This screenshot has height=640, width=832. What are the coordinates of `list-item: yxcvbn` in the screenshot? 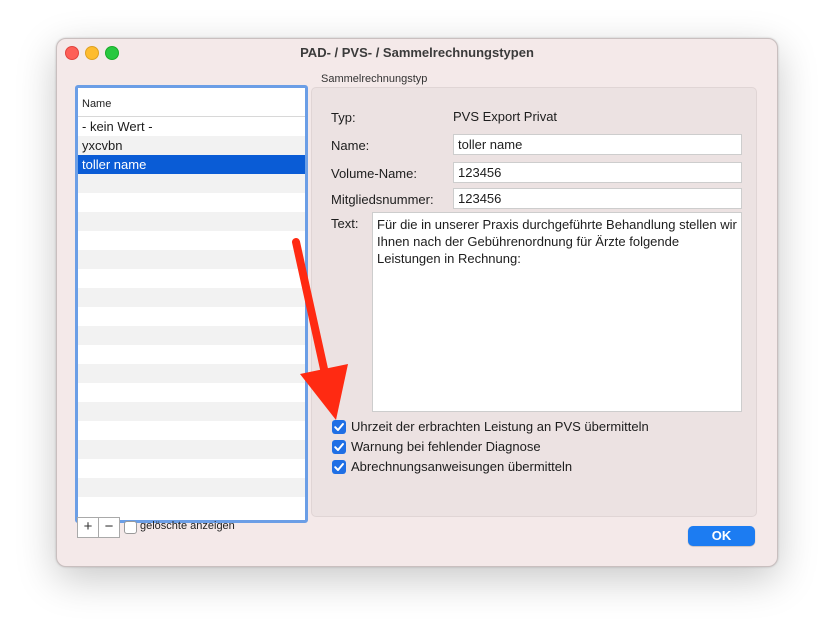 It's located at (191, 145).